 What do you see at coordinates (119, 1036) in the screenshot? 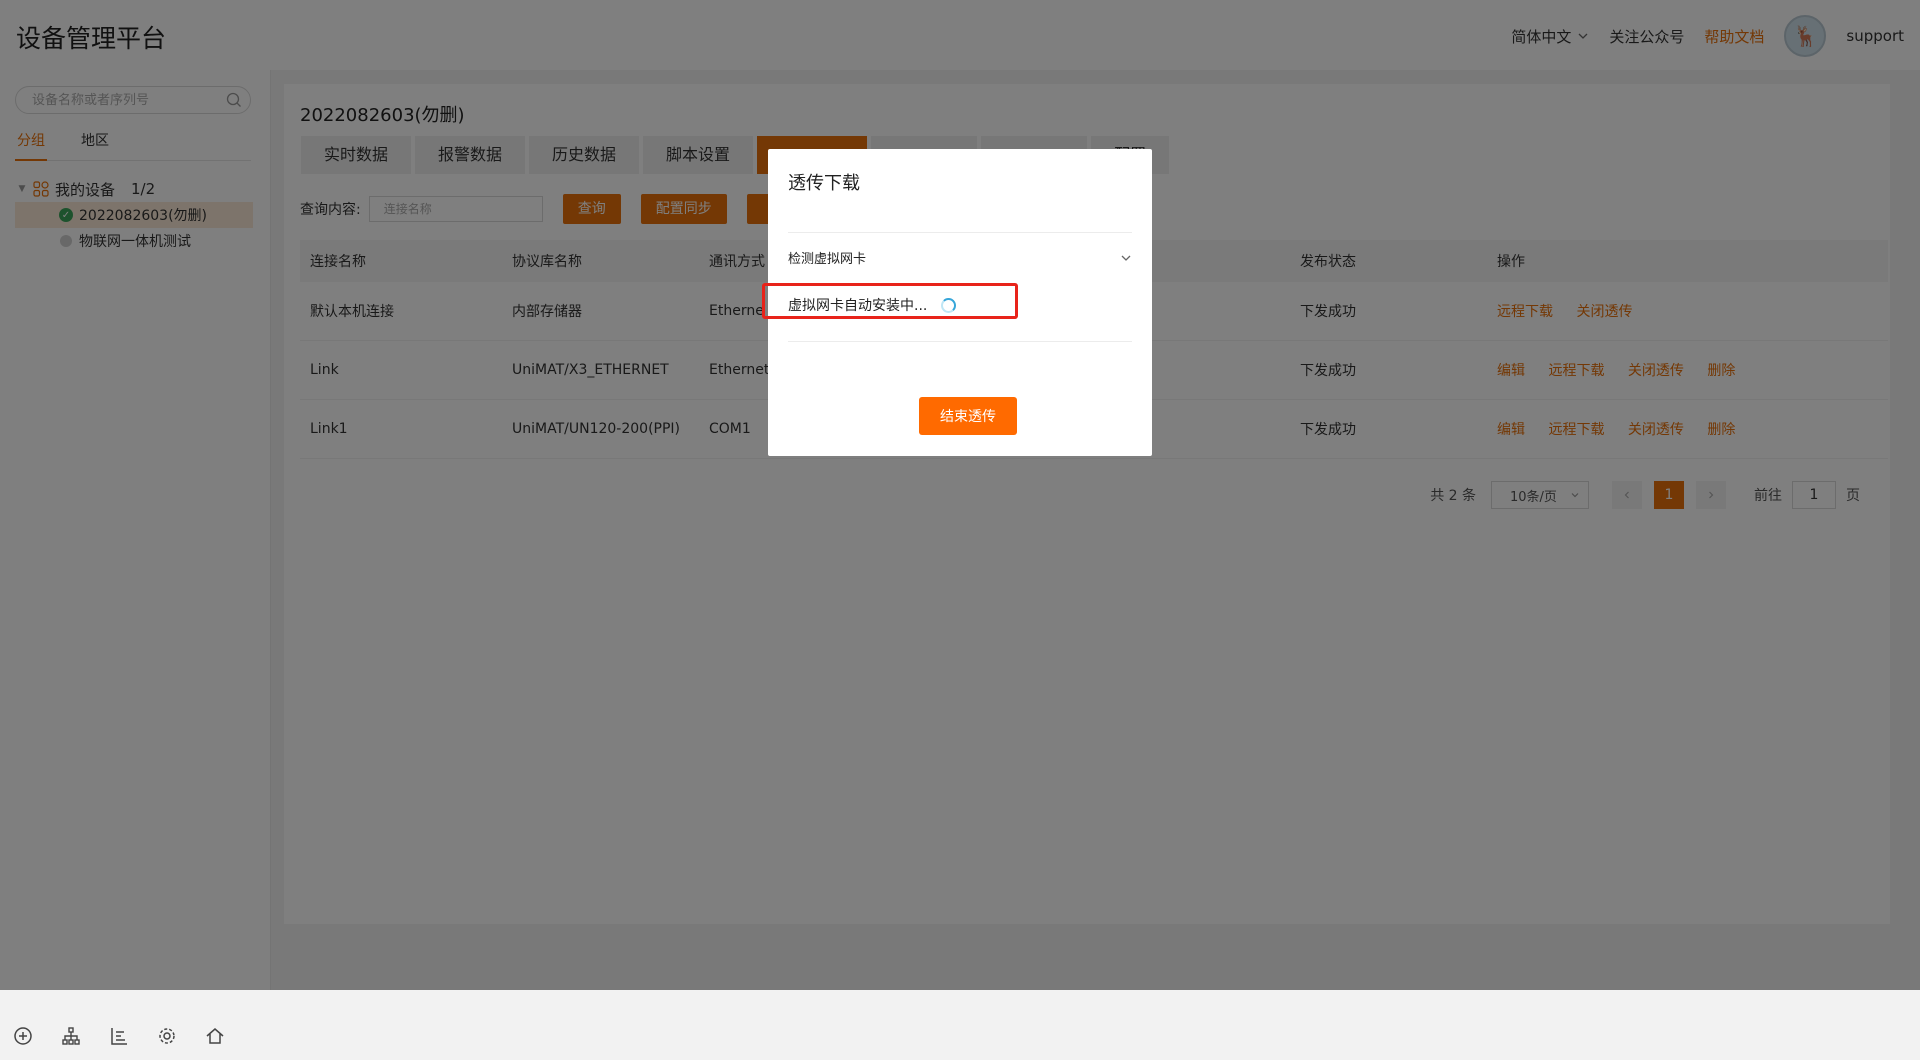
I see `chart-list-icon` at bounding box center [119, 1036].